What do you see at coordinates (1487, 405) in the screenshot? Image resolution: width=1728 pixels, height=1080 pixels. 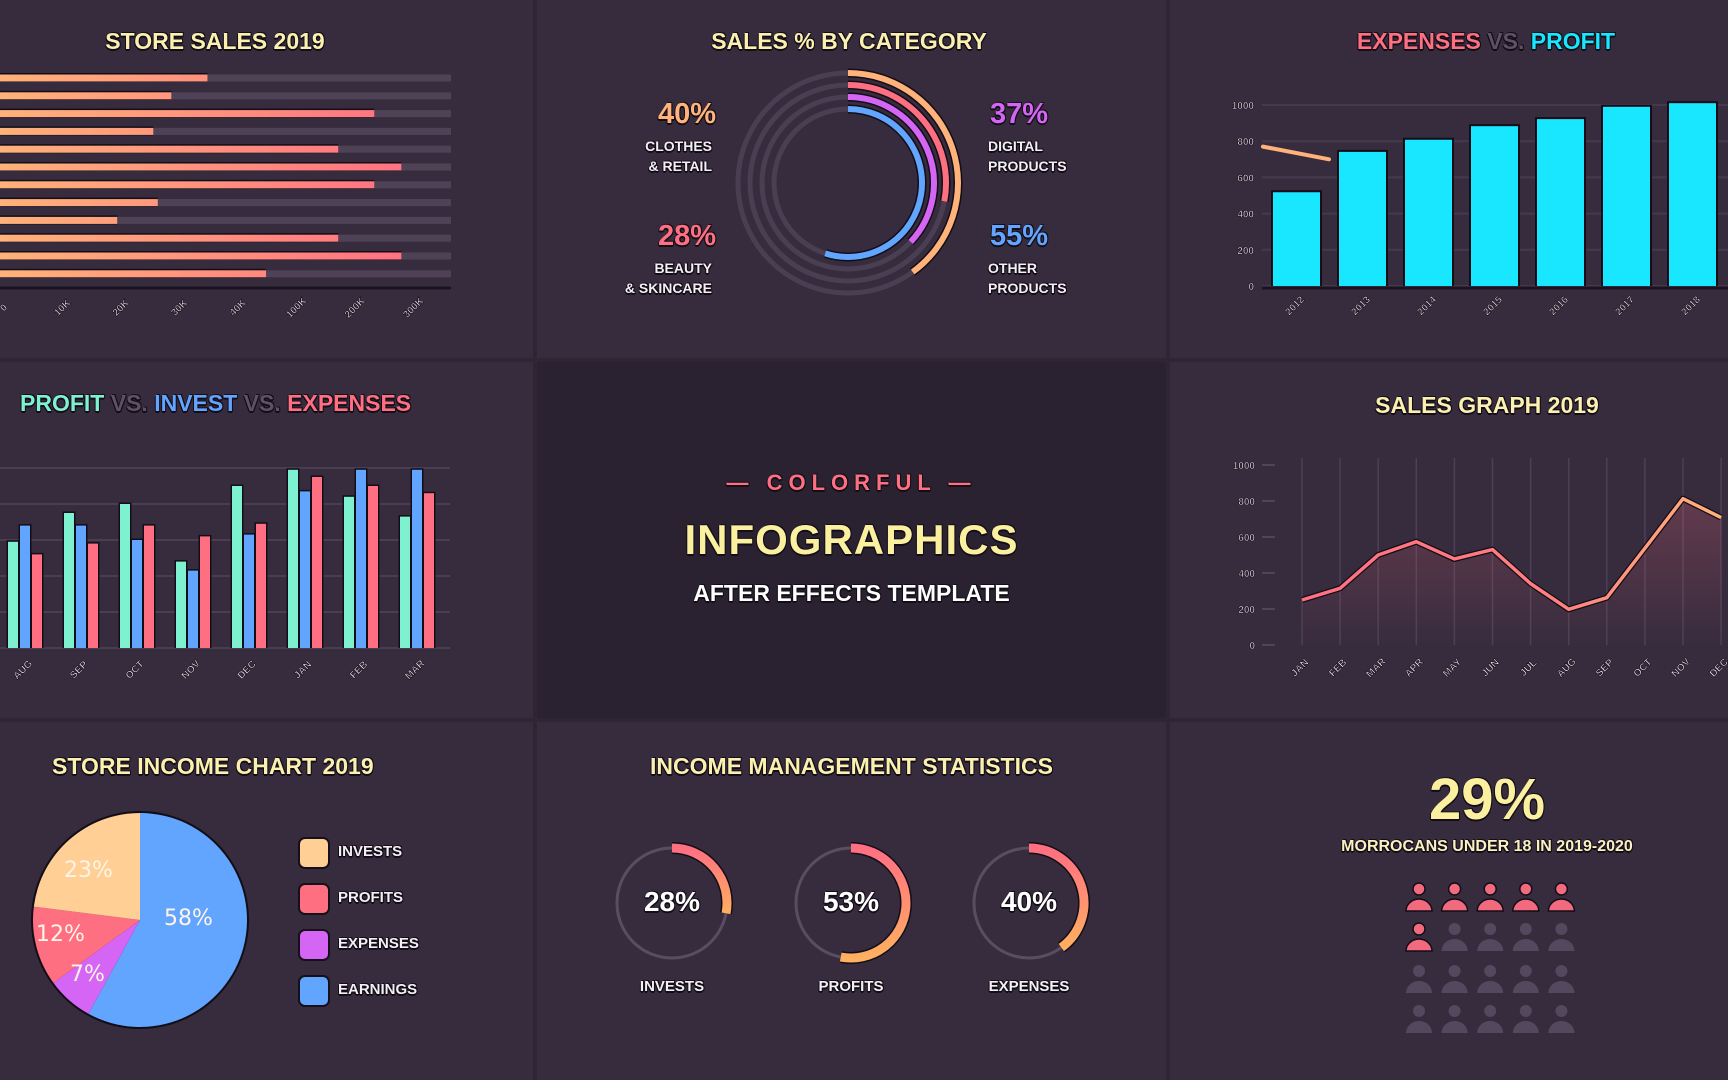 I see `sales-graph-title: SALES GRAPH 2019` at bounding box center [1487, 405].